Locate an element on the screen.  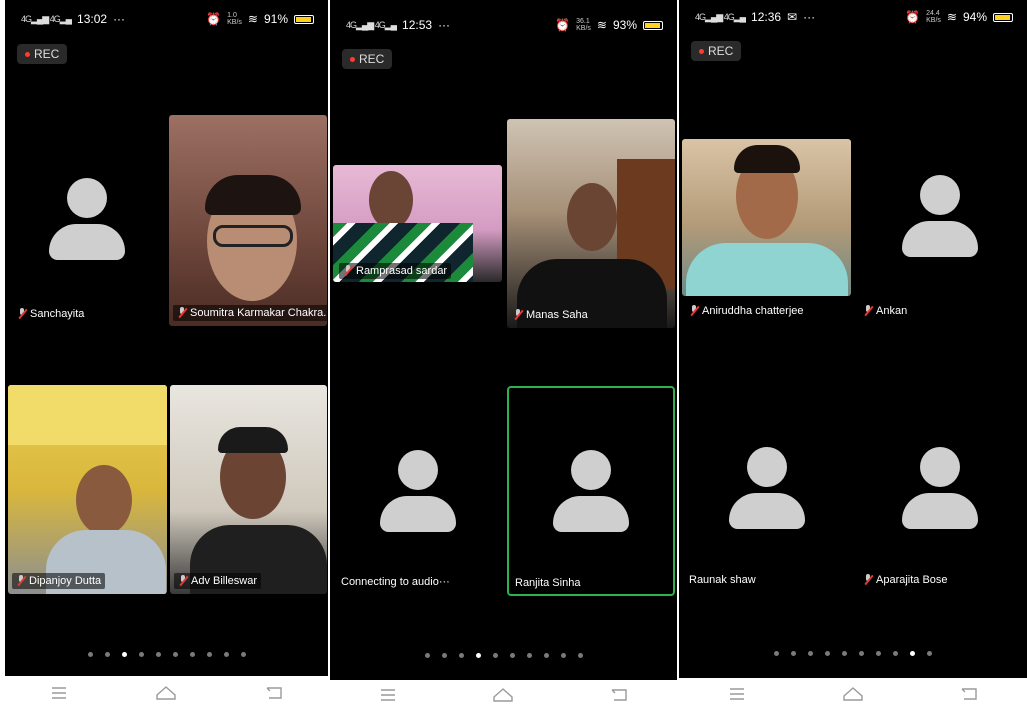
participant-name-label: Raunak shaw is located at coordinates (722, 580).